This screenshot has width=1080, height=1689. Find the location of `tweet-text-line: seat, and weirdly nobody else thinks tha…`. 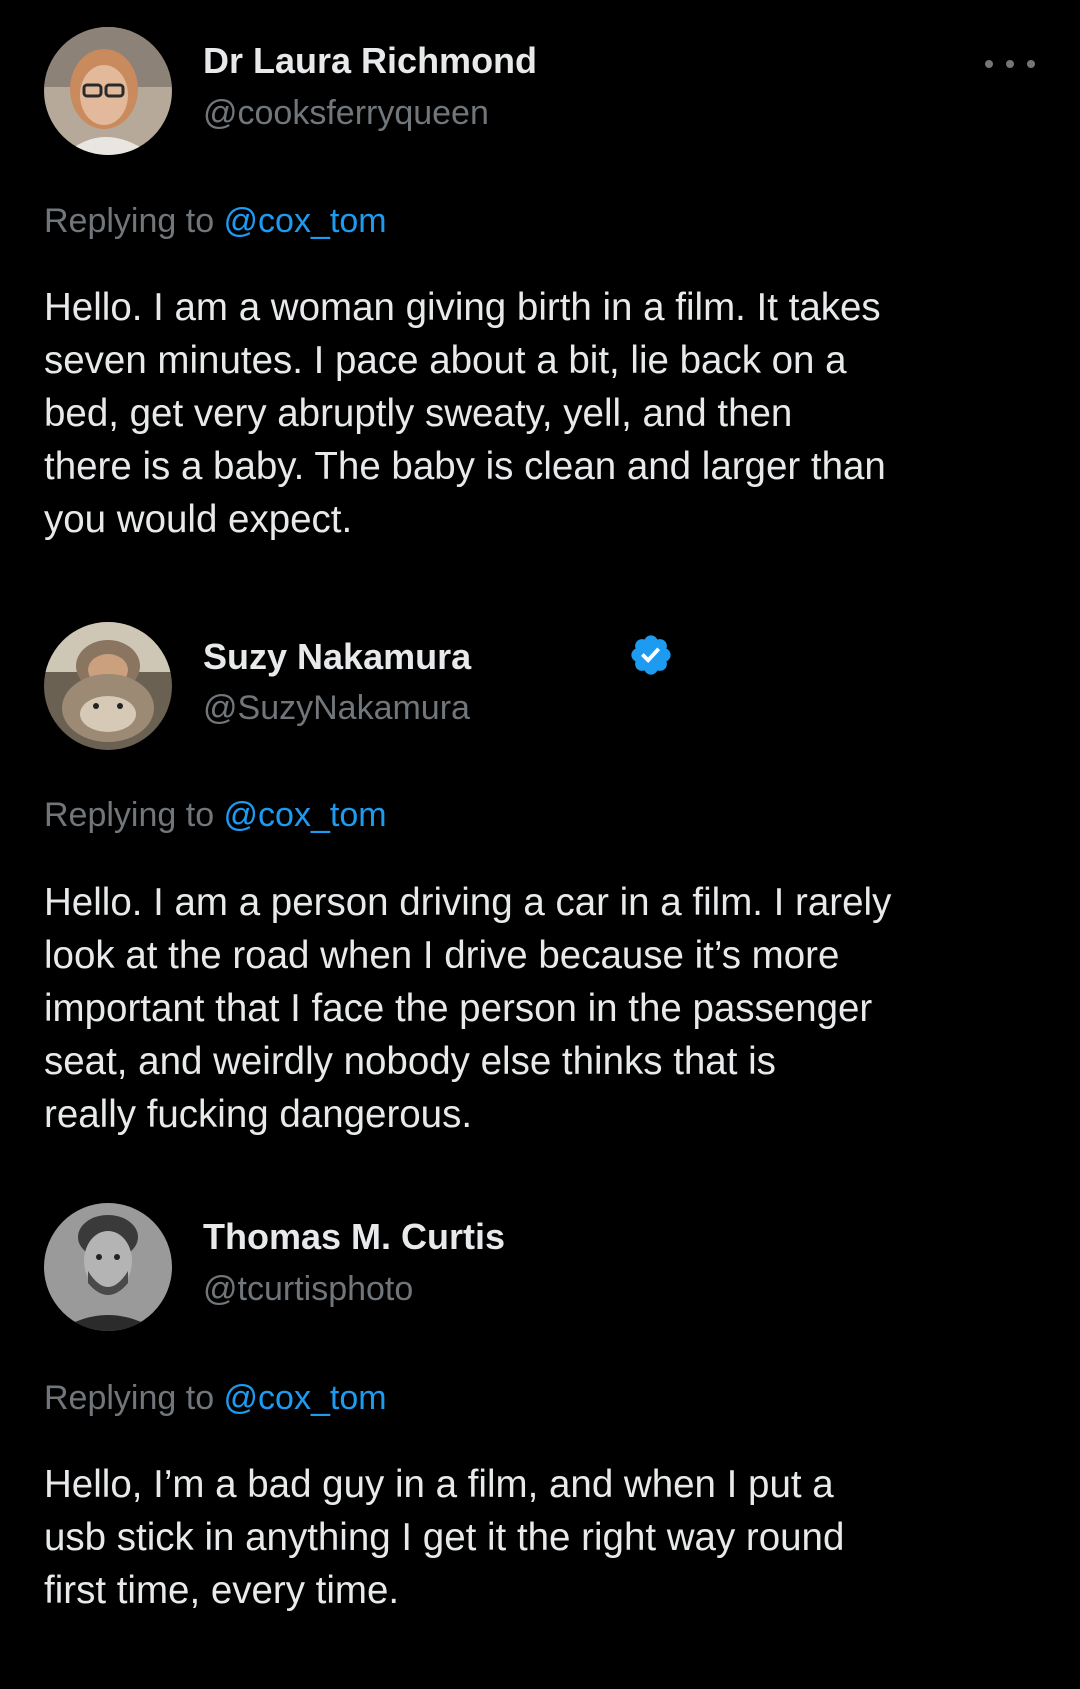

tweet-text-line: seat, and weirdly nobody else thinks tha… is located at coordinates (410, 1061).